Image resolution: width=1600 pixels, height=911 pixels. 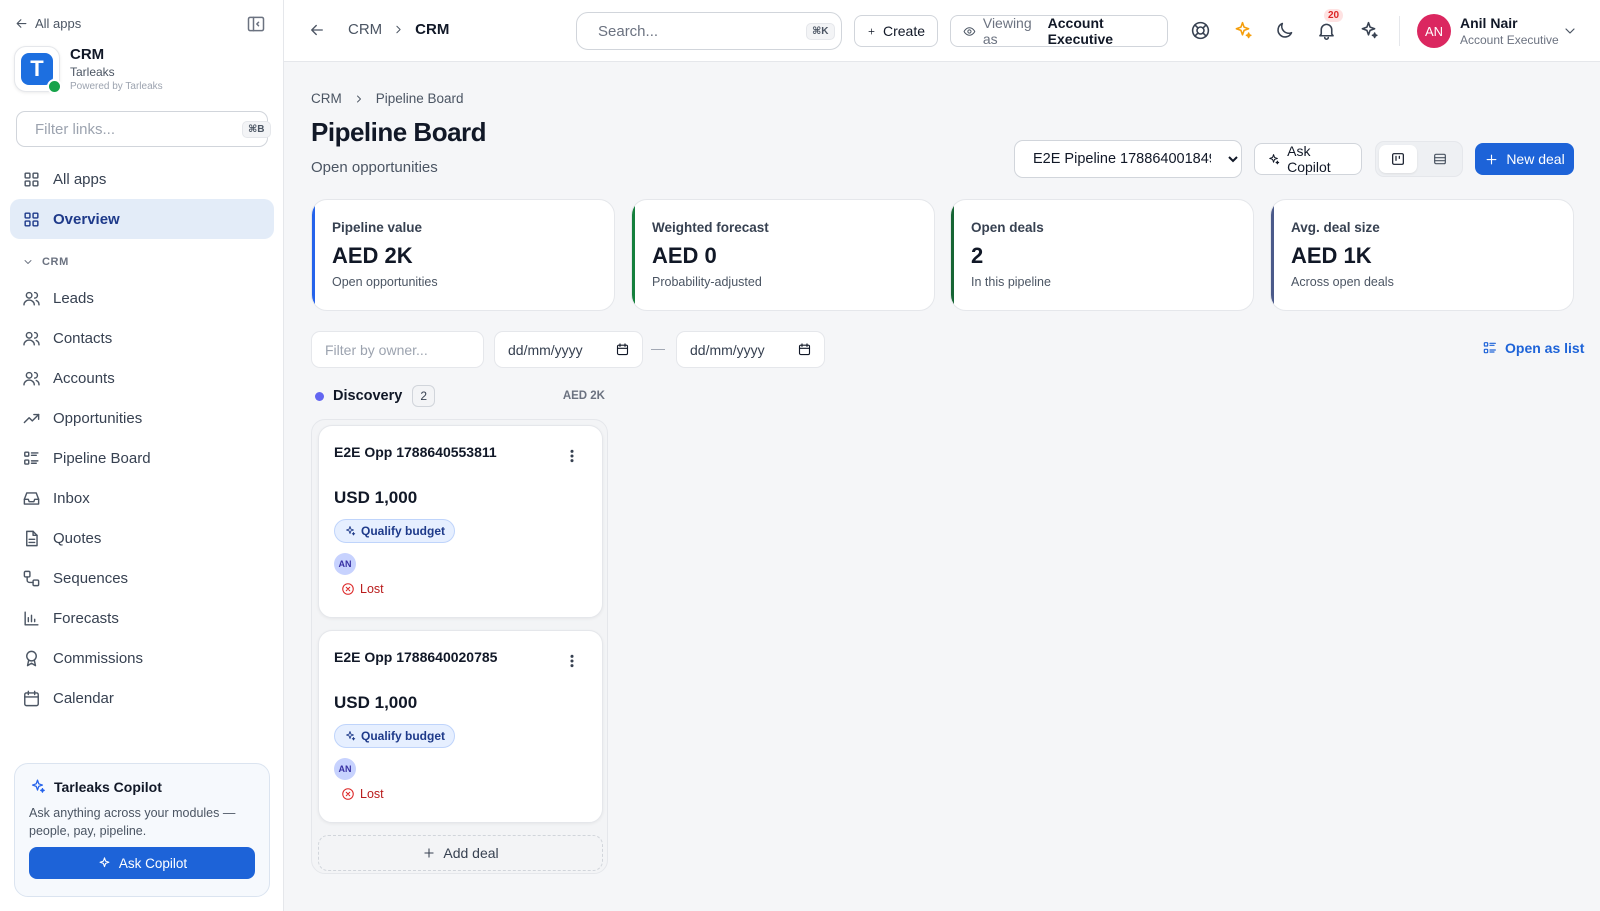 I want to click on shortcut-badge: ⌘B, so click(x=256, y=129).